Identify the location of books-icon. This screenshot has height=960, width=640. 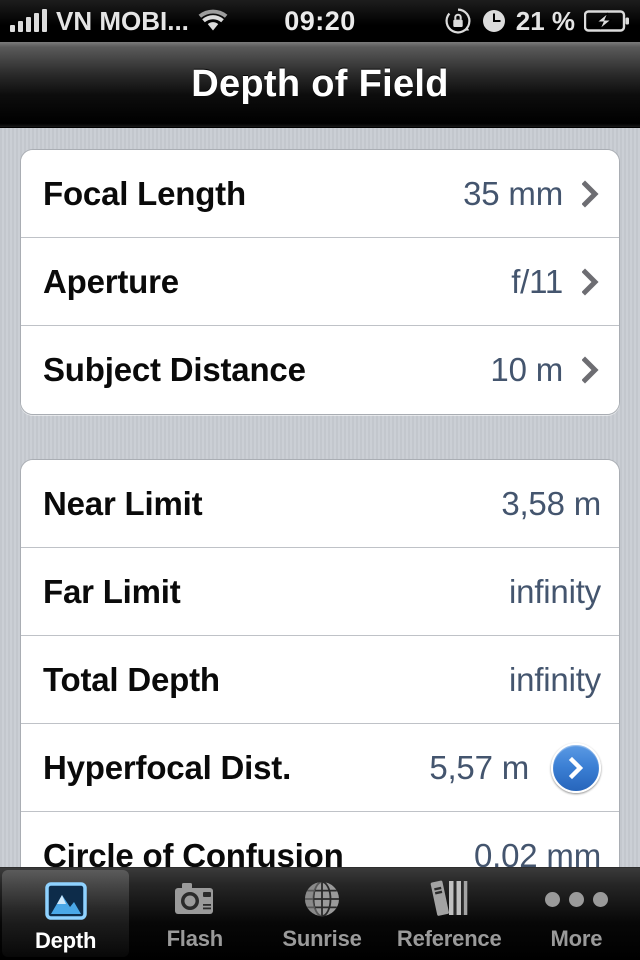
(449, 899).